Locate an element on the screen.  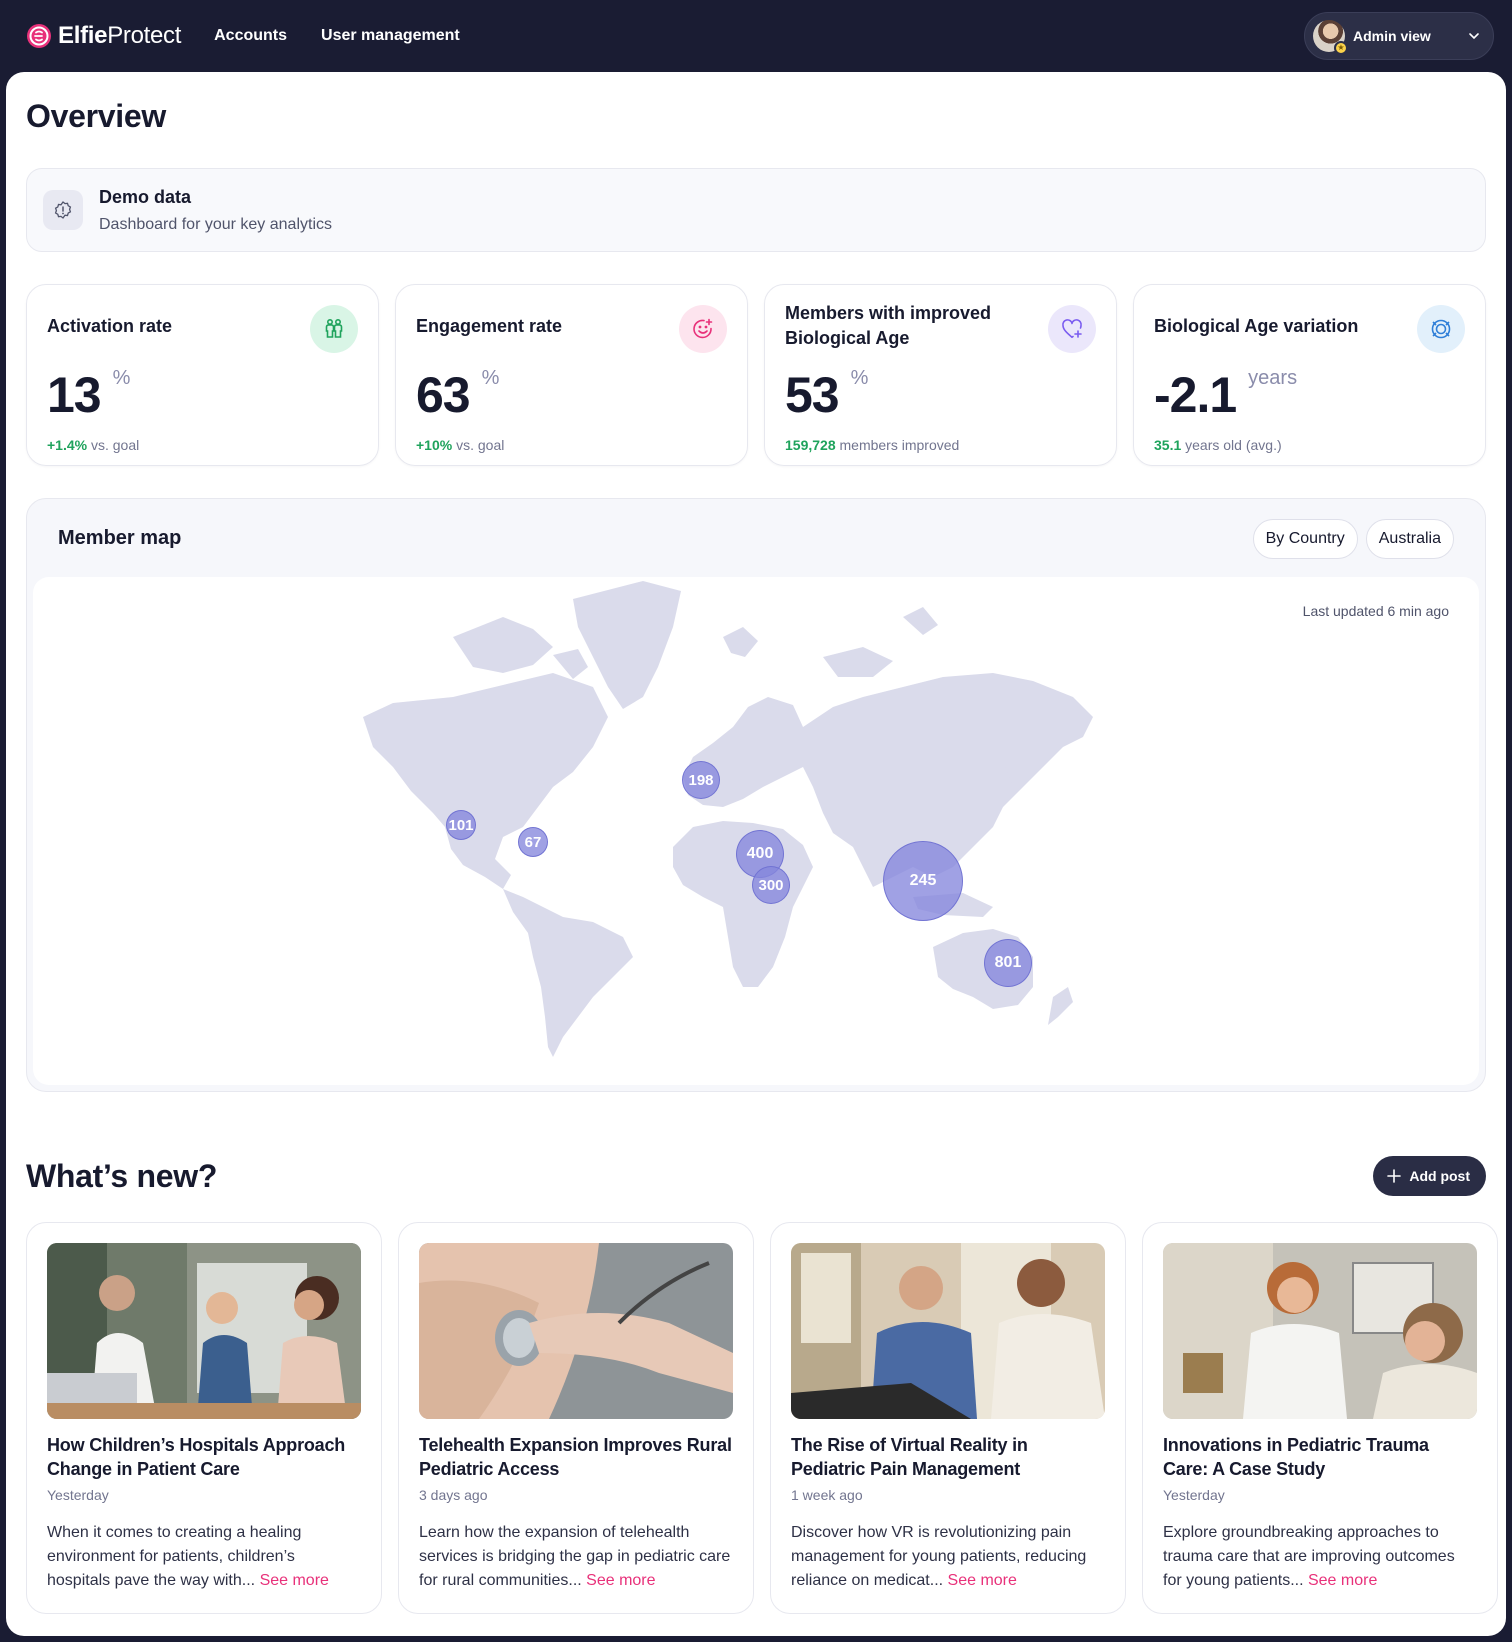
news-title: What’s new? is located at coordinates (122, 1176).